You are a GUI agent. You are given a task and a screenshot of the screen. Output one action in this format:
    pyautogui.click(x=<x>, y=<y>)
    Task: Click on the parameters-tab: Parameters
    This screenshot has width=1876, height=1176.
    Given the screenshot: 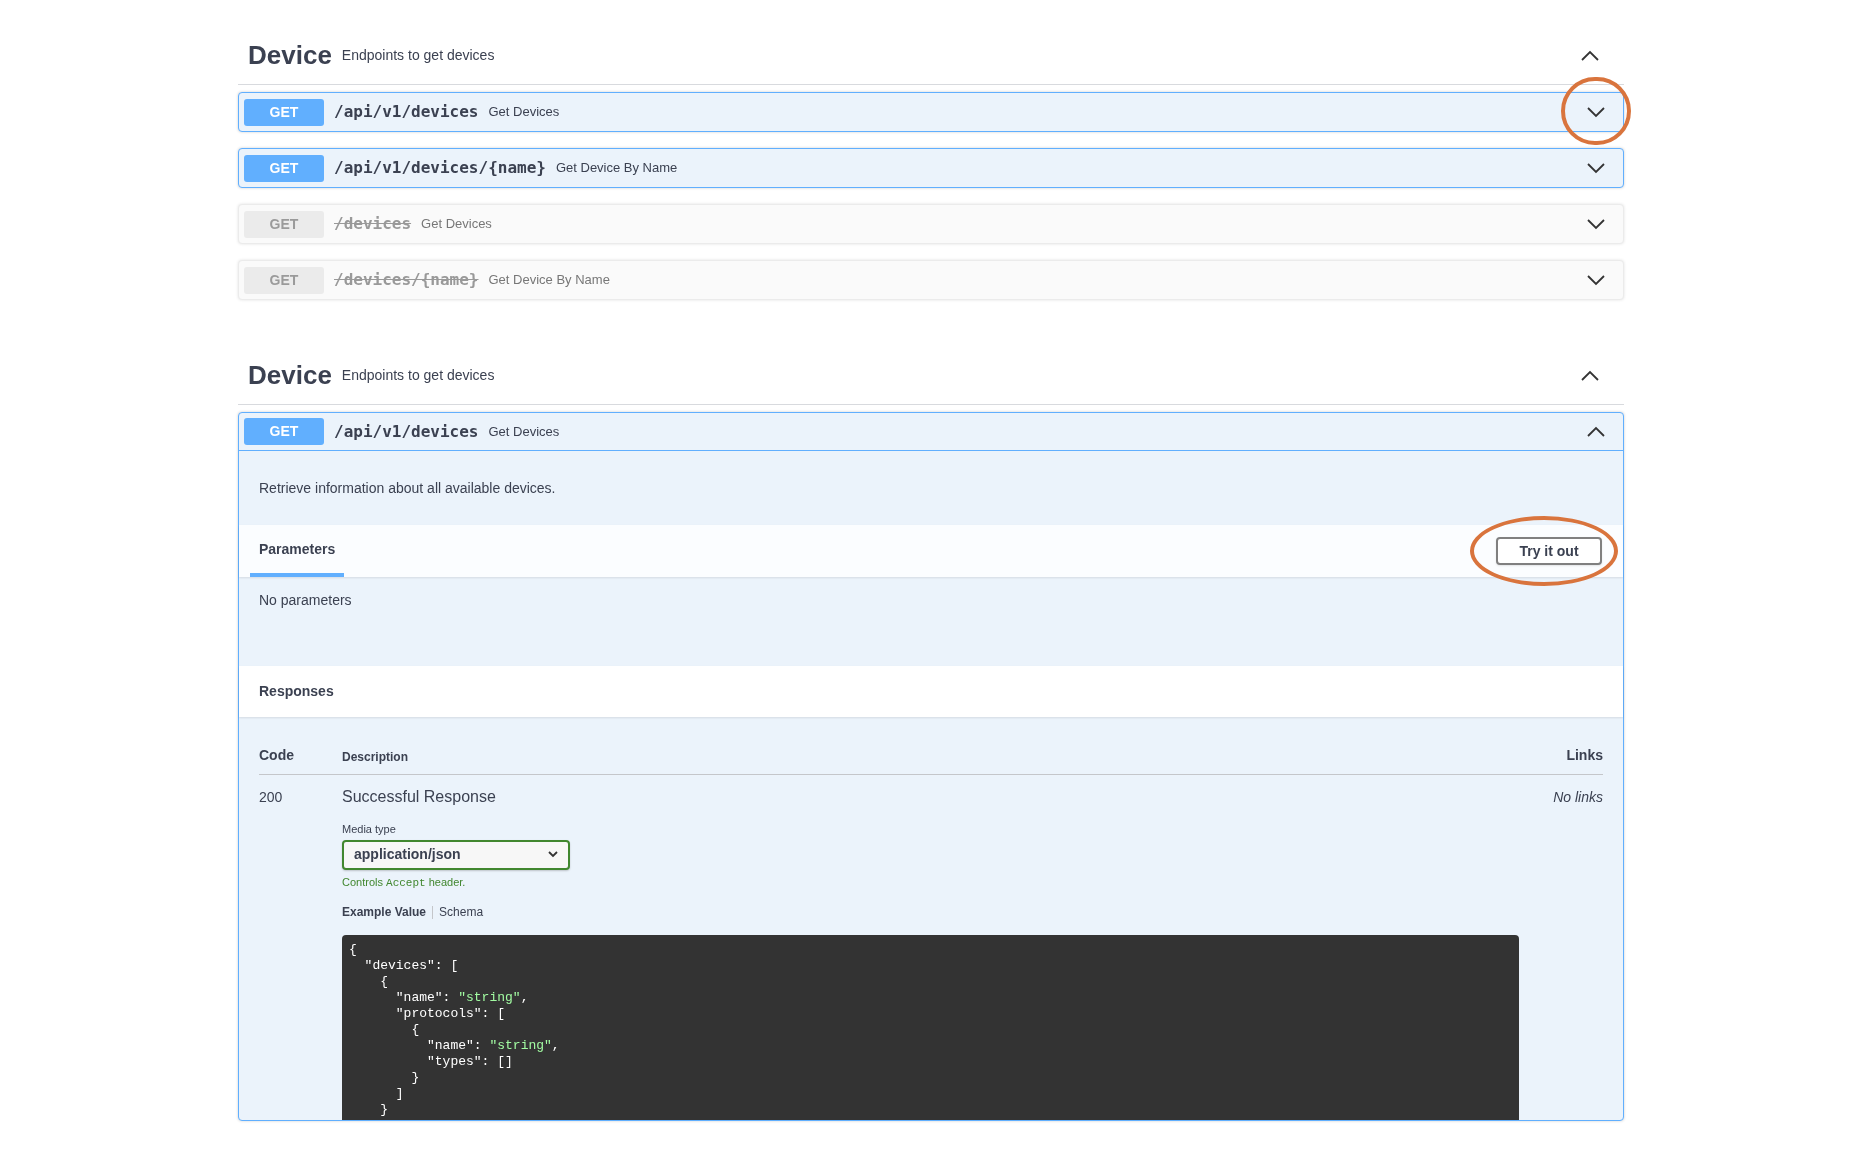 What is the action you would take?
    pyautogui.click(x=297, y=551)
    